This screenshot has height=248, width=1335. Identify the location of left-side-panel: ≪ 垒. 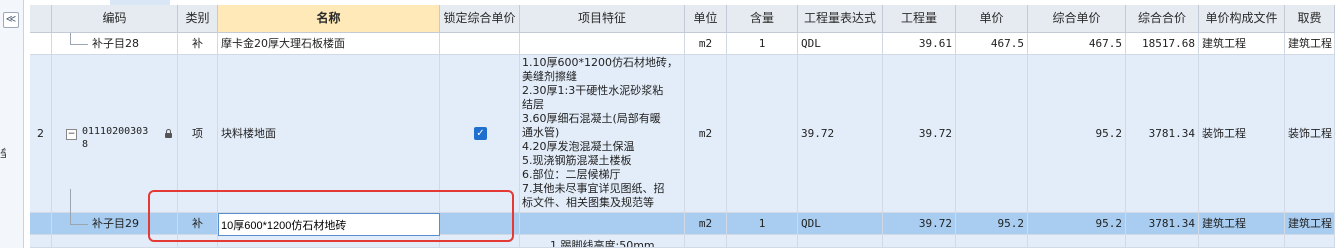
(12, 124).